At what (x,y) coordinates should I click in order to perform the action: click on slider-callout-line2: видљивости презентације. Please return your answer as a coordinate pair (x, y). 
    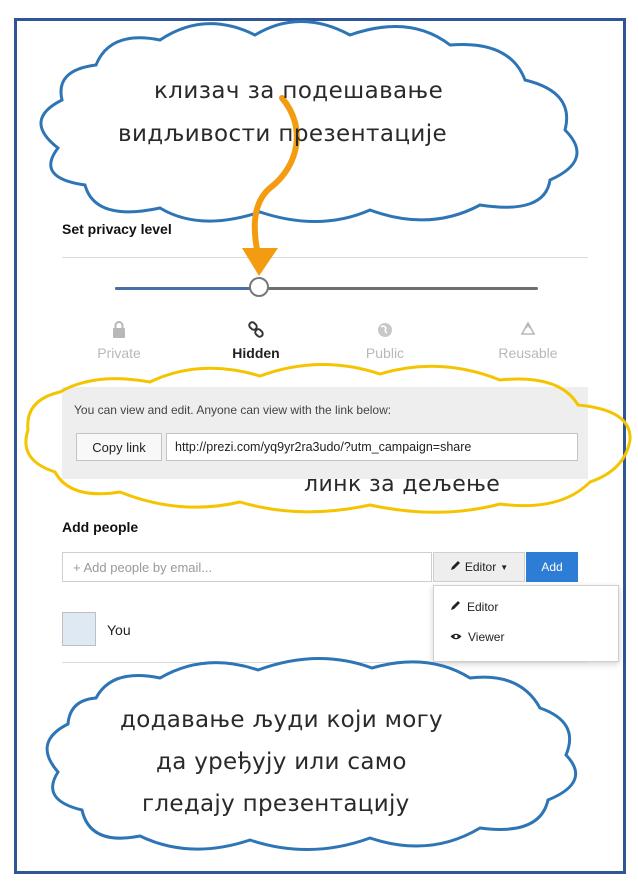
    Looking at the image, I should click on (283, 134).